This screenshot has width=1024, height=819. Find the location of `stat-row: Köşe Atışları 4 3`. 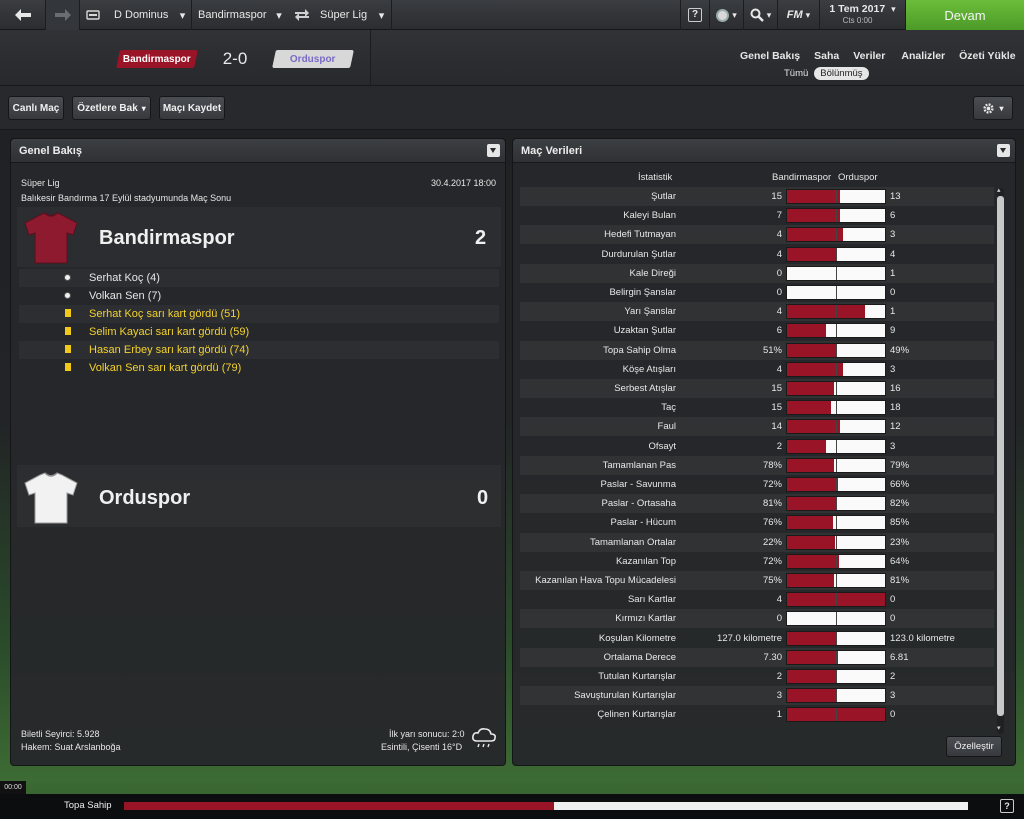

stat-row: Köşe Atışları 4 3 is located at coordinates (757, 369).